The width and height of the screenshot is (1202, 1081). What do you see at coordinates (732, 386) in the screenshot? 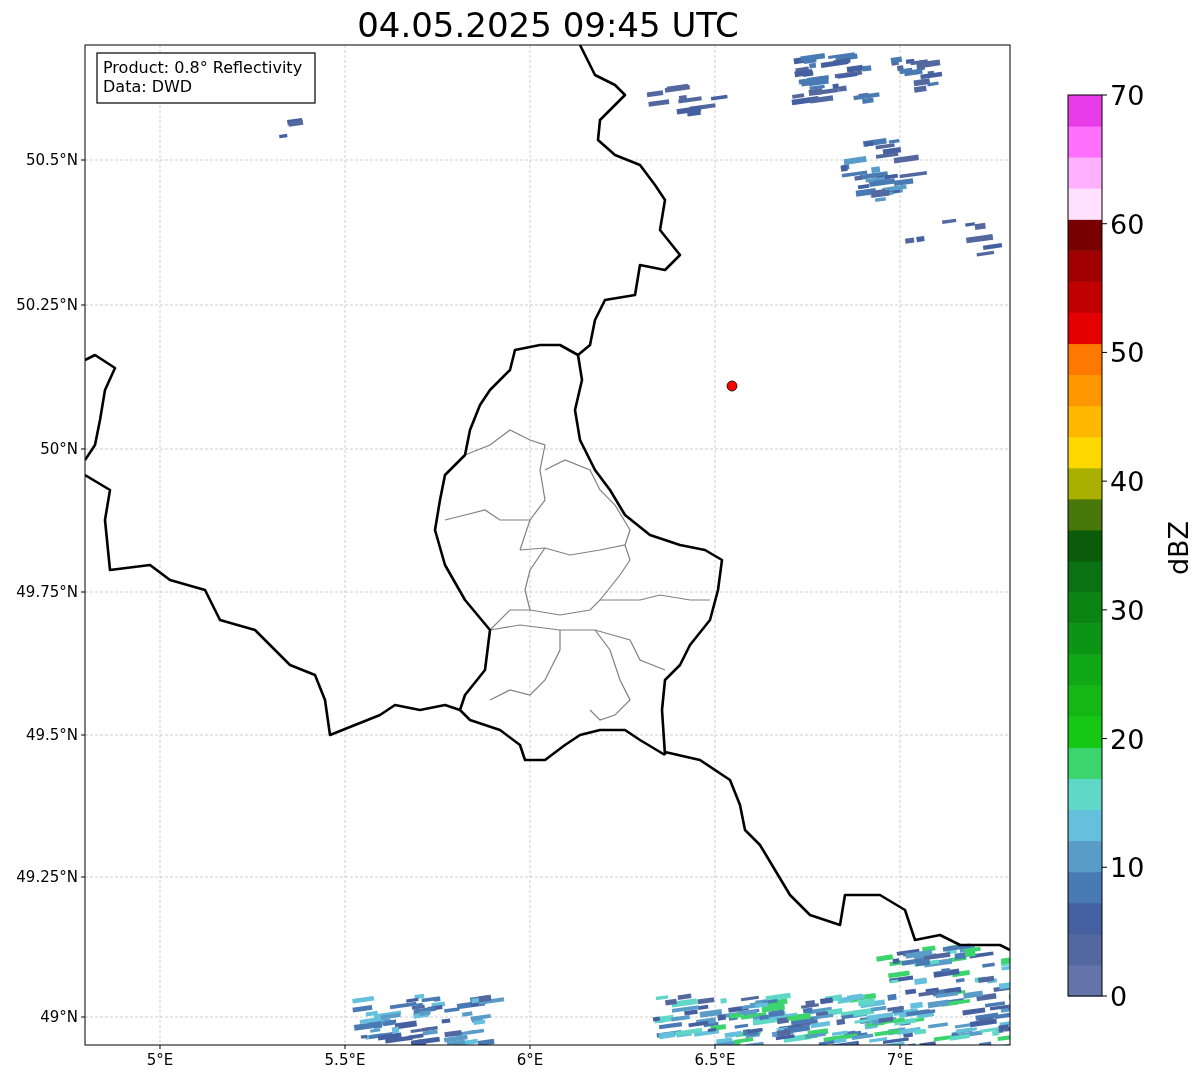
I see `radar-site-icon` at bounding box center [732, 386].